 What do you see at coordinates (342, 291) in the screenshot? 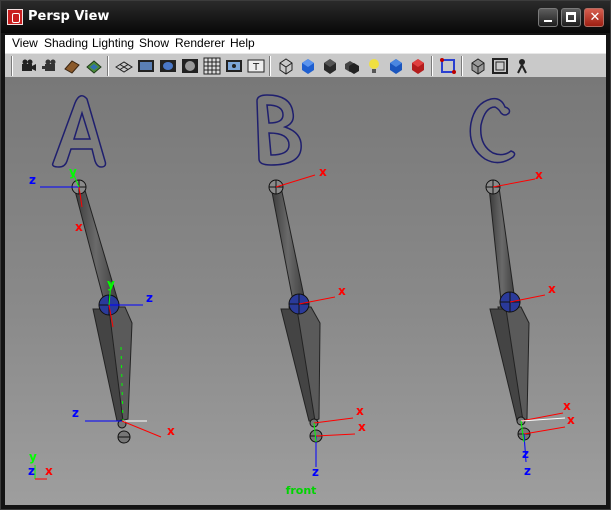
I see `rig-b-mid-x-label: x` at bounding box center [342, 291].